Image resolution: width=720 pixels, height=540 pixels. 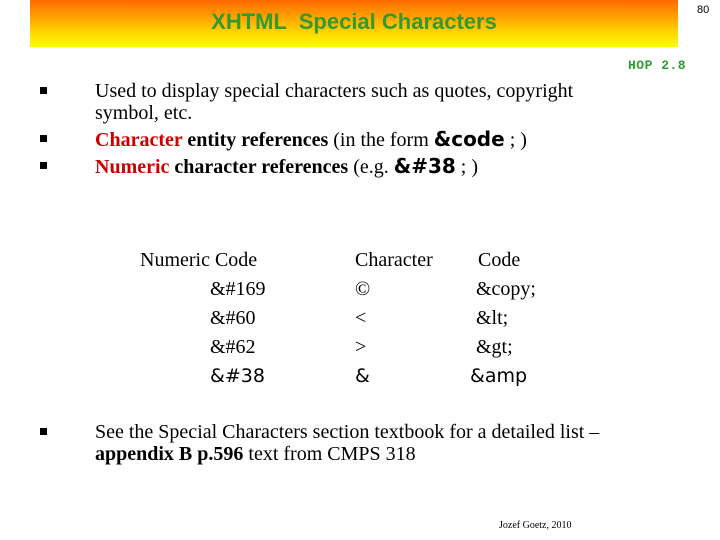 I want to click on header-character: Character, so click(x=394, y=260).